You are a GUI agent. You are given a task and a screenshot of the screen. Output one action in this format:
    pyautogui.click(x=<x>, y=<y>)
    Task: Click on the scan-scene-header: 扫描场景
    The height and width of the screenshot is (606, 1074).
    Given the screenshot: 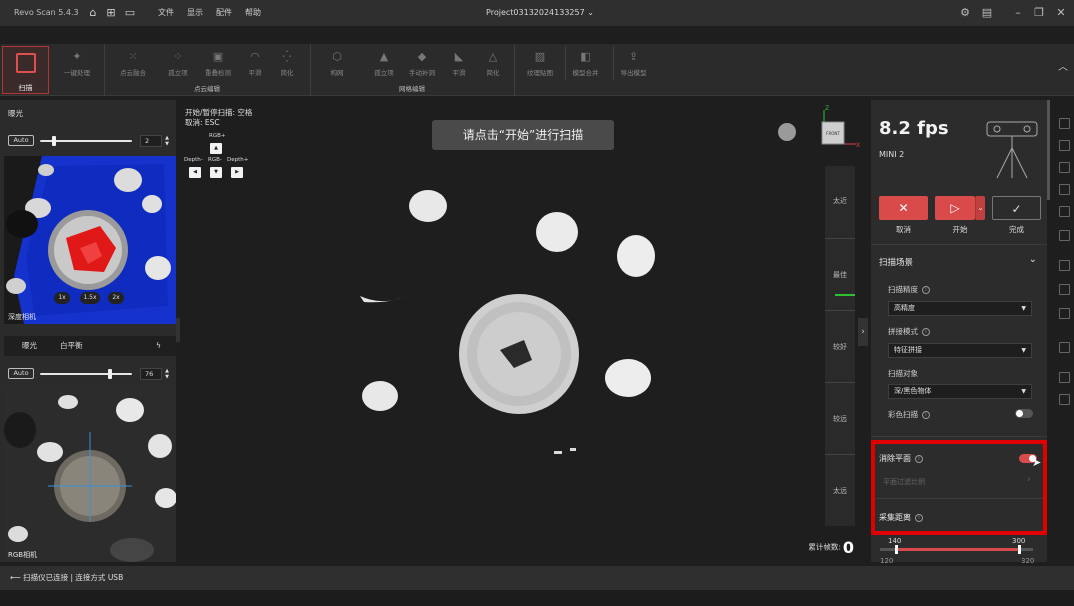 What is the action you would take?
    pyautogui.click(x=896, y=262)
    